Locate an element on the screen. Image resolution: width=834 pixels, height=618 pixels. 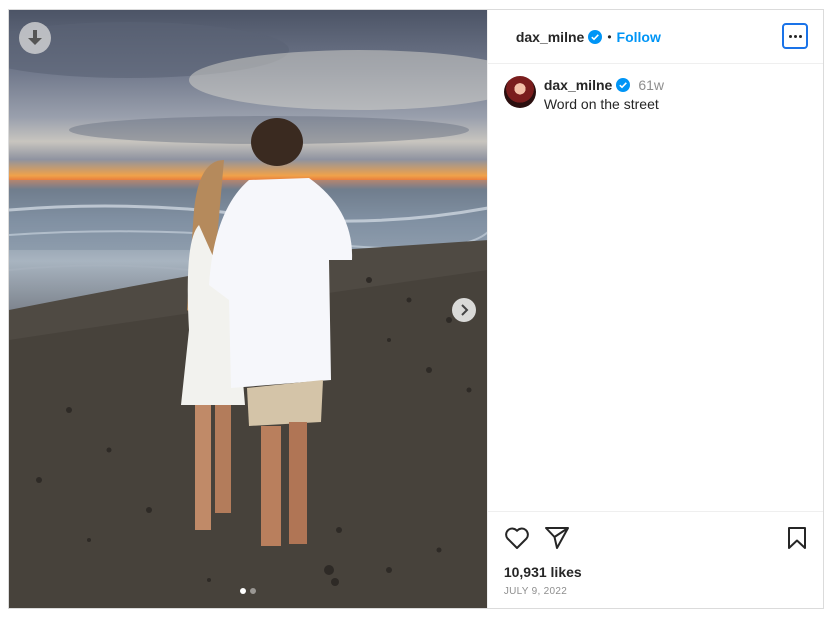
likes-count: 10,931 likes is located at coordinates (655, 572).